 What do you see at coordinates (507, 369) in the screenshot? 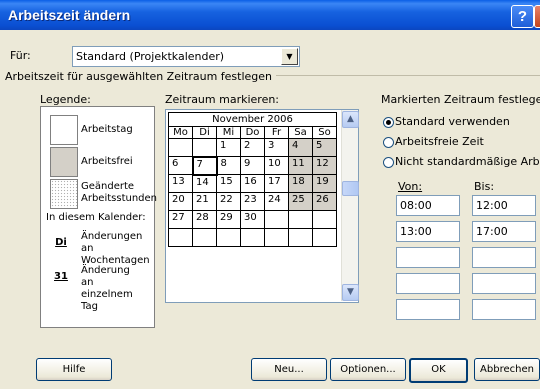
I see `cancel-button: Abbrechen` at bounding box center [507, 369].